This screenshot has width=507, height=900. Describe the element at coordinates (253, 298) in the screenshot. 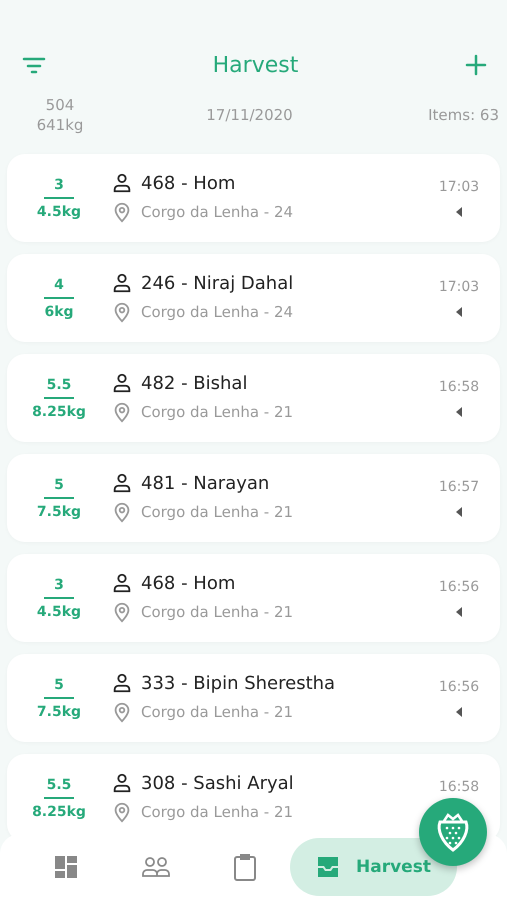

I see `harvest-card: 4 6kg 246 - Niraj Dahal Corgo da Lenha - 24 17:03` at that location.